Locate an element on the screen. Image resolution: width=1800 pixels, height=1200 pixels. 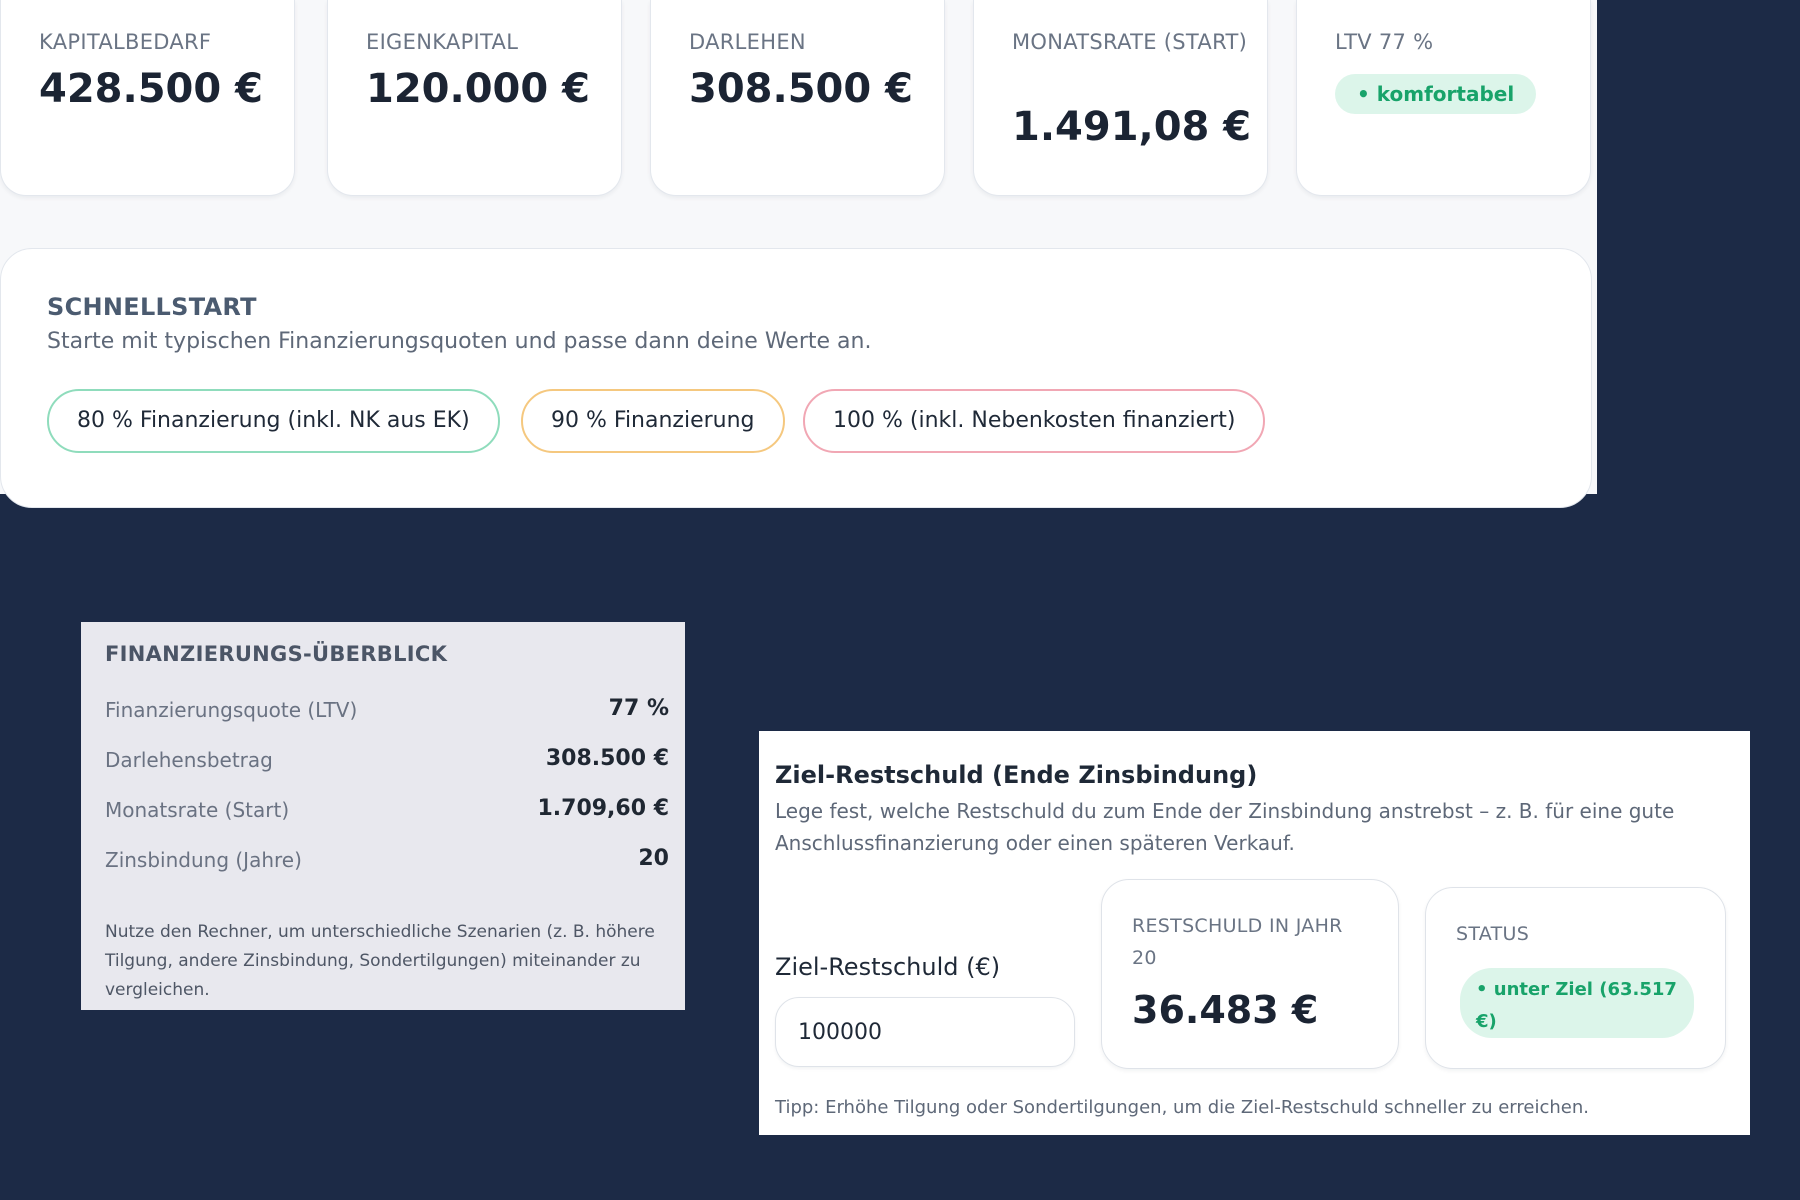
overview-row-value: 308.500 € is located at coordinates (607, 758).